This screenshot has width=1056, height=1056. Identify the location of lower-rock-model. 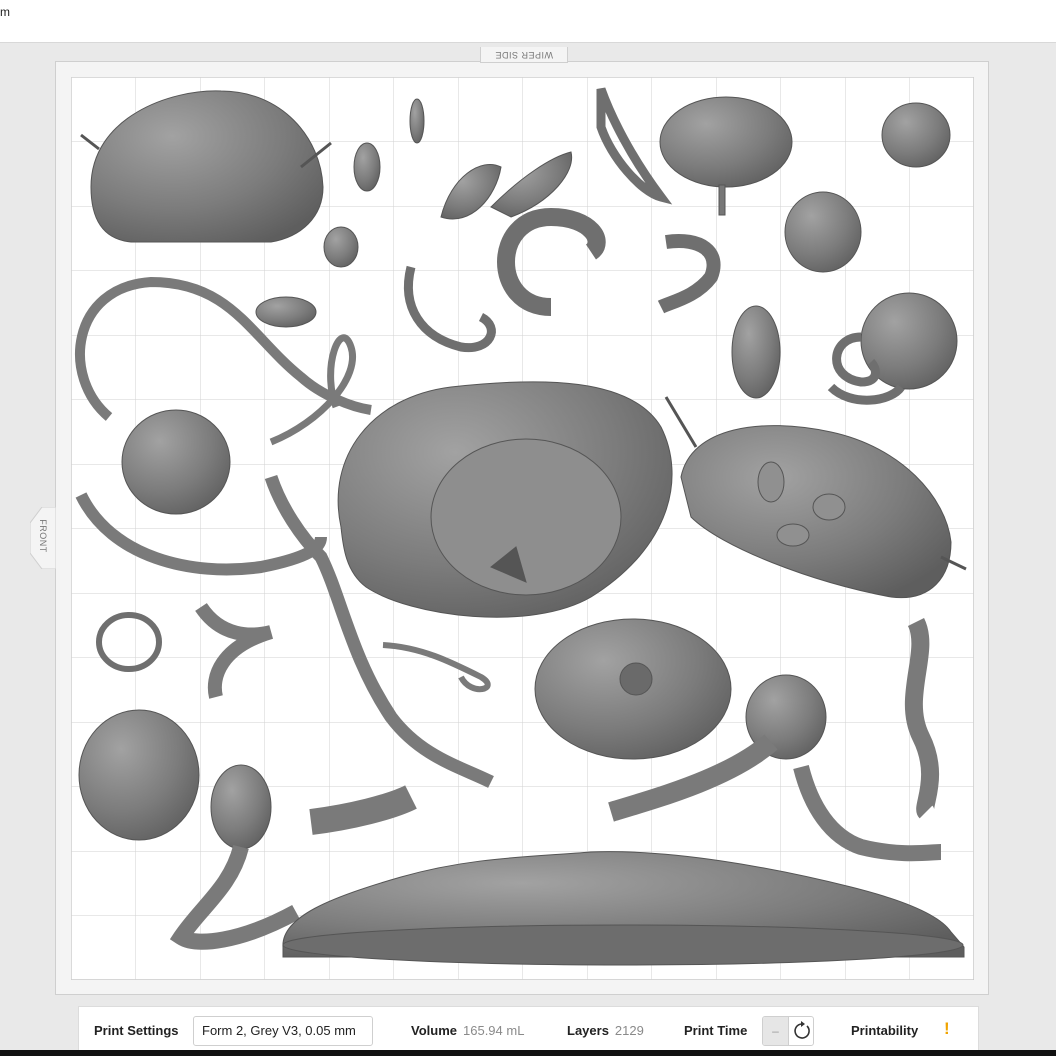
(139, 775).